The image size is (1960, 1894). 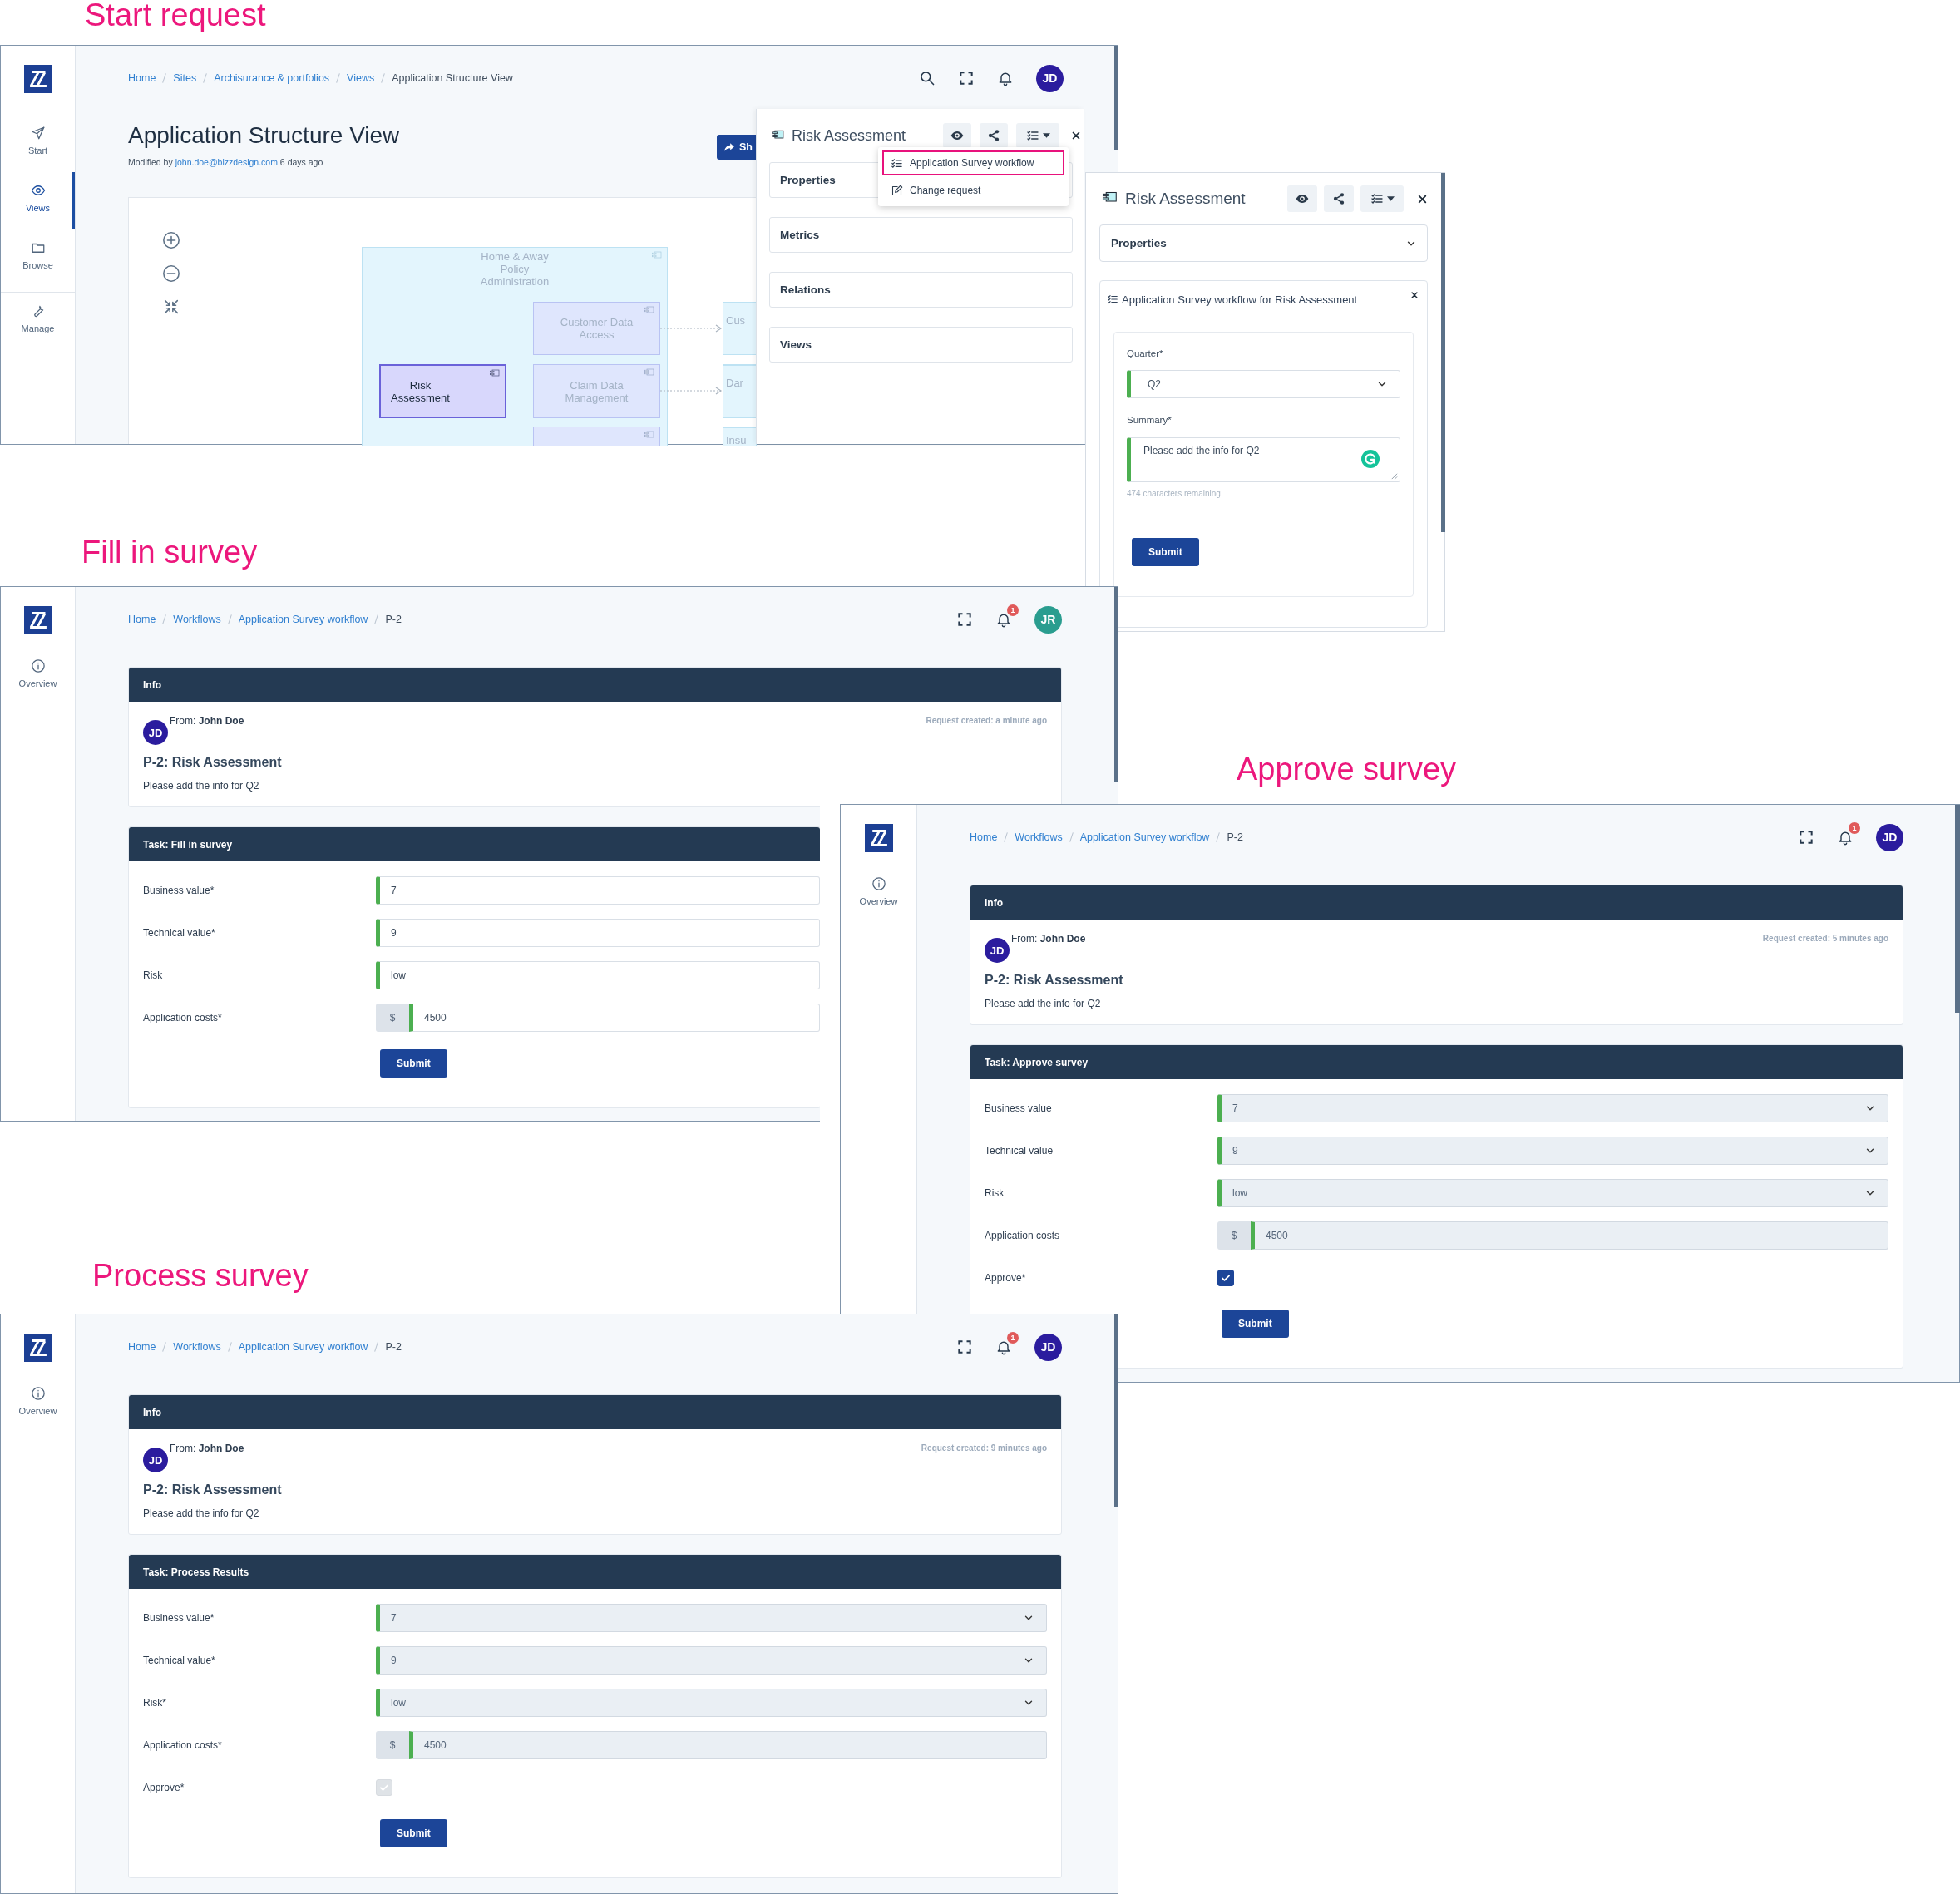 I want to click on sidebar-item: Manage, so click(x=38, y=321).